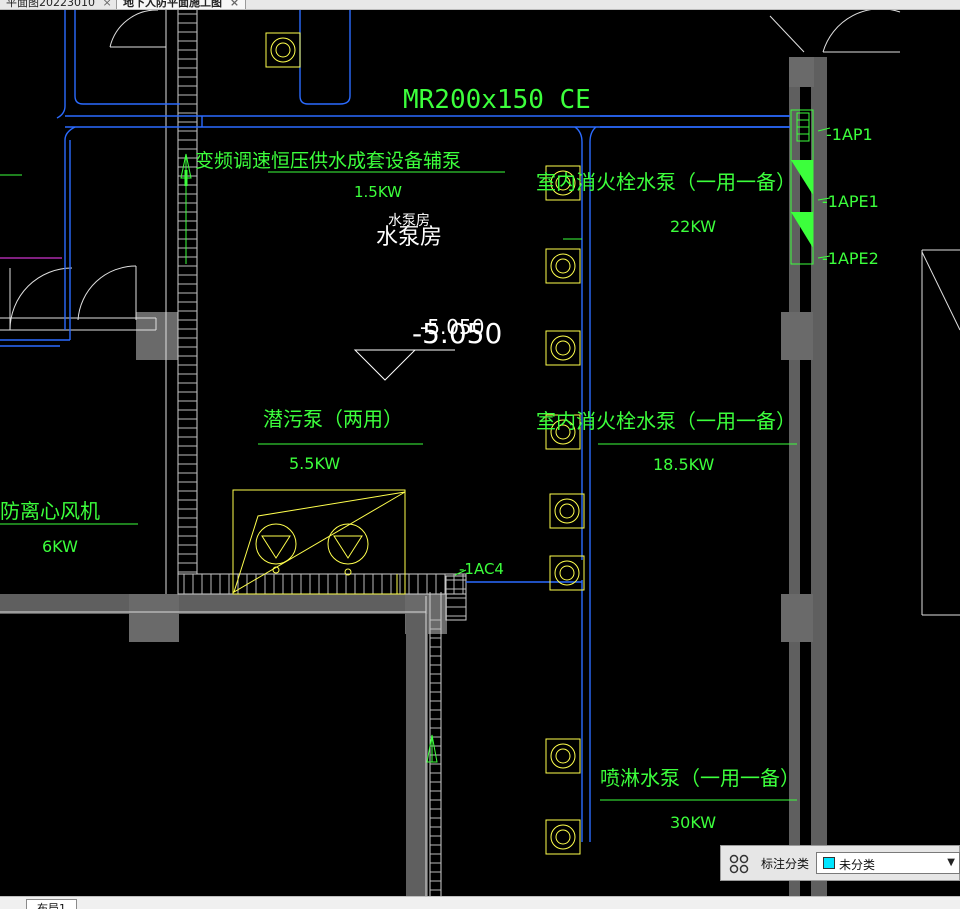  Describe the element at coordinates (60, 546) in the screenshot. I see `fan-power: 6KW` at that location.